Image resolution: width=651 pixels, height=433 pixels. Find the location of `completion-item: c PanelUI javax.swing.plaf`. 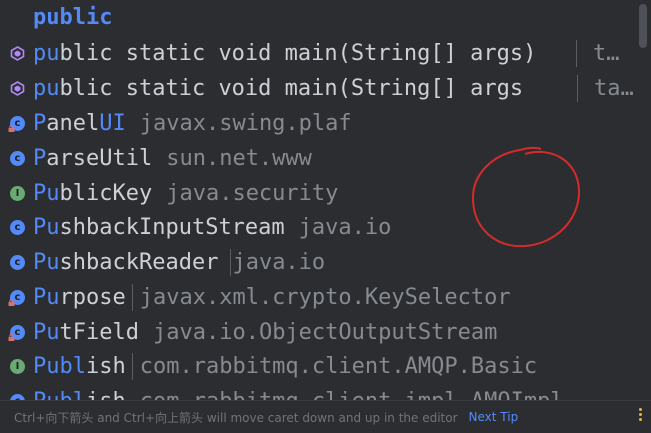

completion-item: c PanelUI javax.swing.plaf is located at coordinates (317, 123).